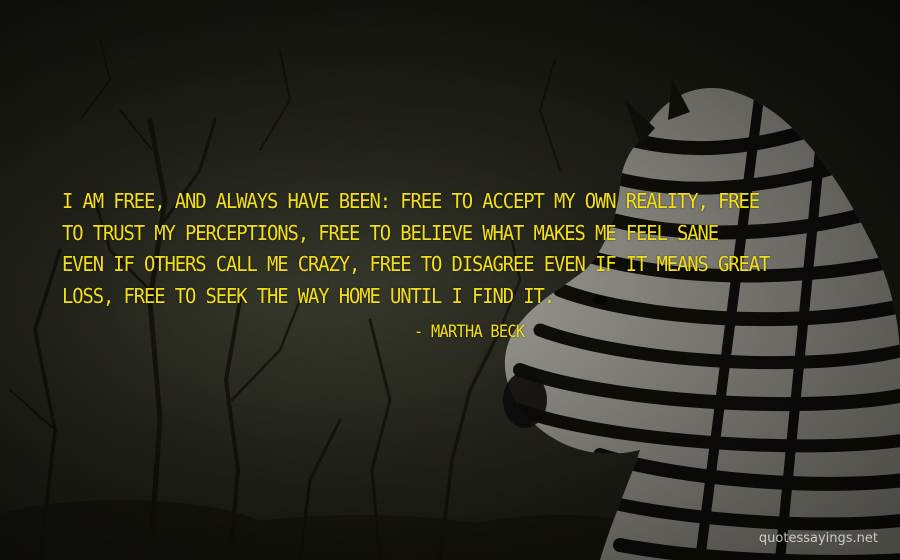  Describe the element at coordinates (818, 538) in the screenshot. I see `site-watermark: quotessayings.net` at that location.